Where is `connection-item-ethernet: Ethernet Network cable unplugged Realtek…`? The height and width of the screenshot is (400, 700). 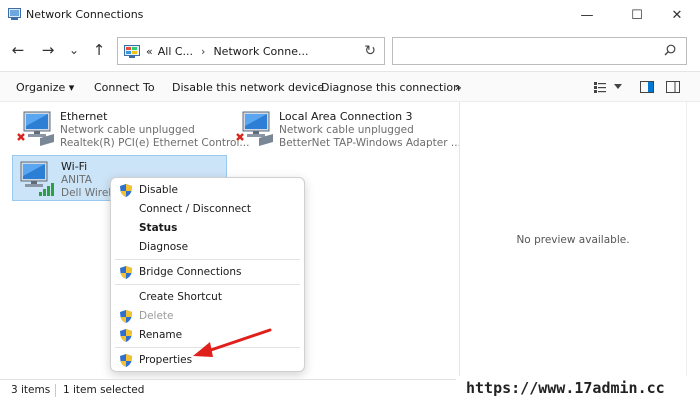
connection-item-ethernet: Ethernet Network cable unplugged Realtek… is located at coordinates (130, 129).